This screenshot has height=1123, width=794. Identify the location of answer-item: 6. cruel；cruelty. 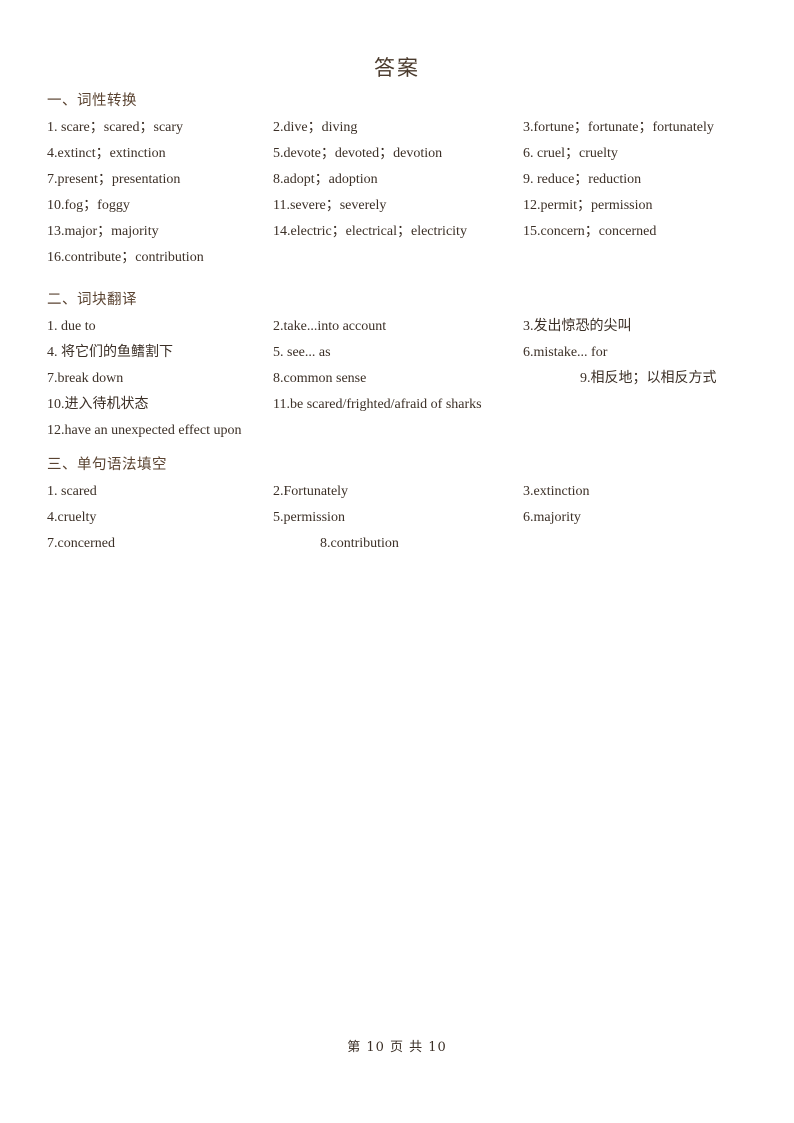
(570, 153).